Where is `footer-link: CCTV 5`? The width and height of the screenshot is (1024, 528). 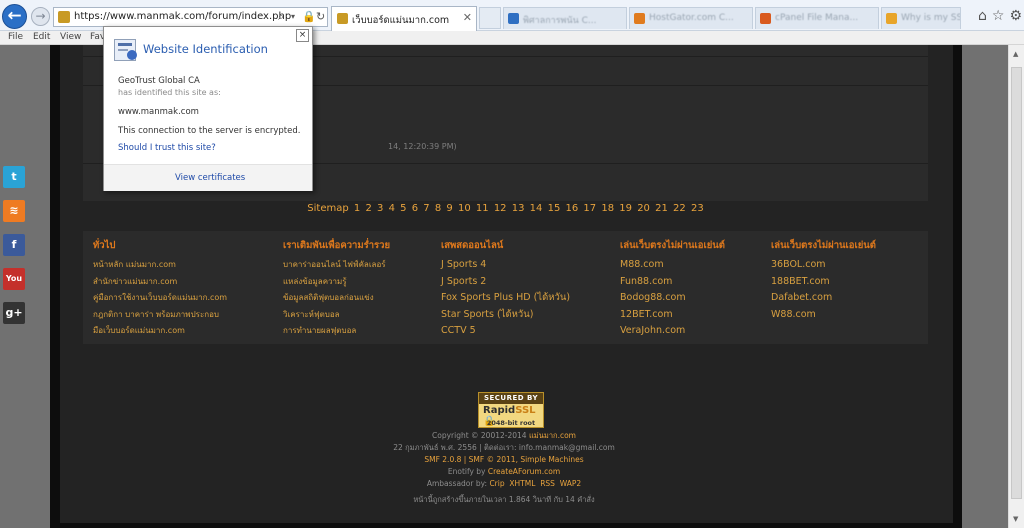
footer-link: CCTV 5 is located at coordinates (505, 331).